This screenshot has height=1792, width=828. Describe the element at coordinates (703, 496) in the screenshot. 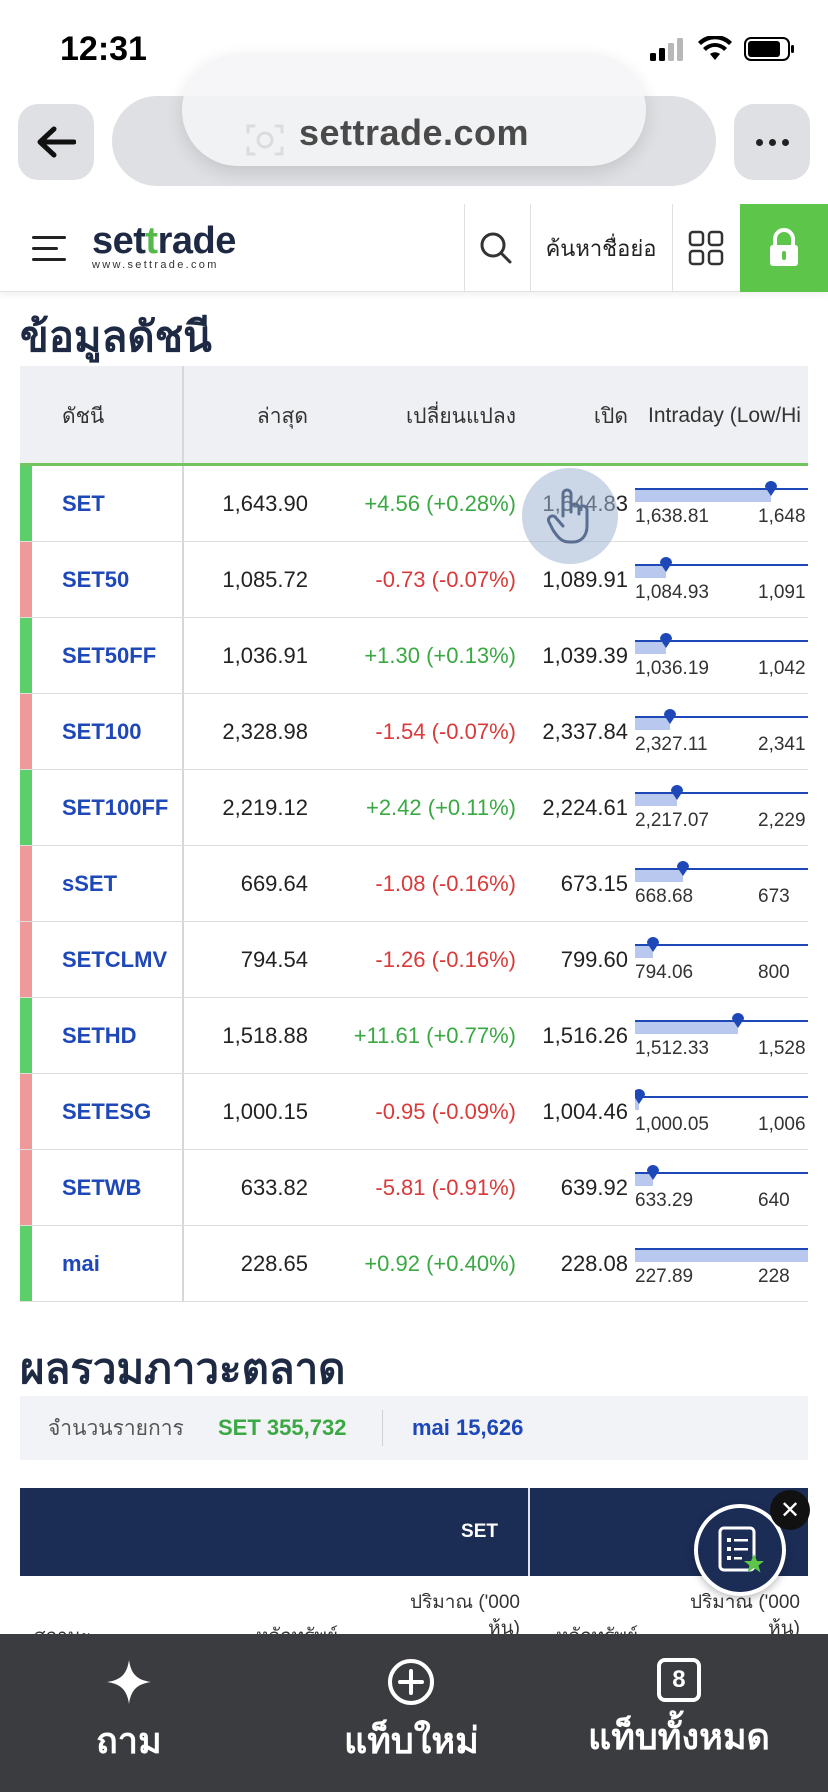

I see `range-fill` at that location.